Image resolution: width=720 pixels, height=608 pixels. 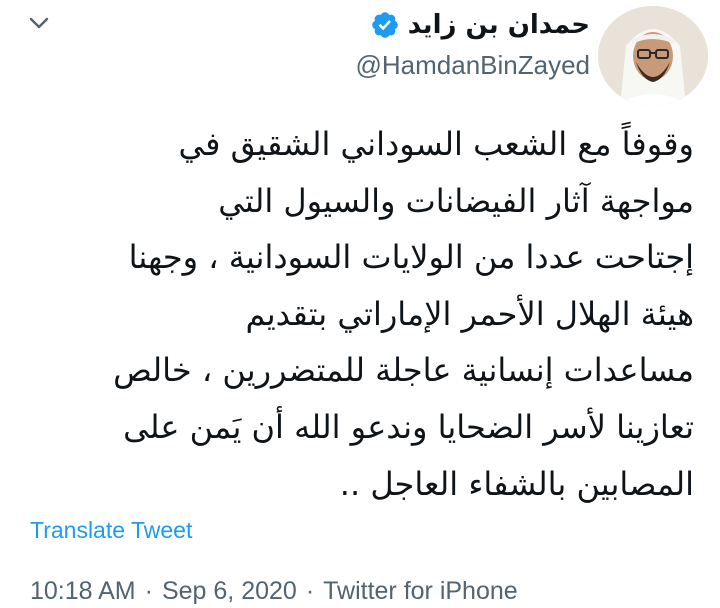 What do you see at coordinates (472, 65) in the screenshot?
I see `author-handle: @HamdanBinZayed` at bounding box center [472, 65].